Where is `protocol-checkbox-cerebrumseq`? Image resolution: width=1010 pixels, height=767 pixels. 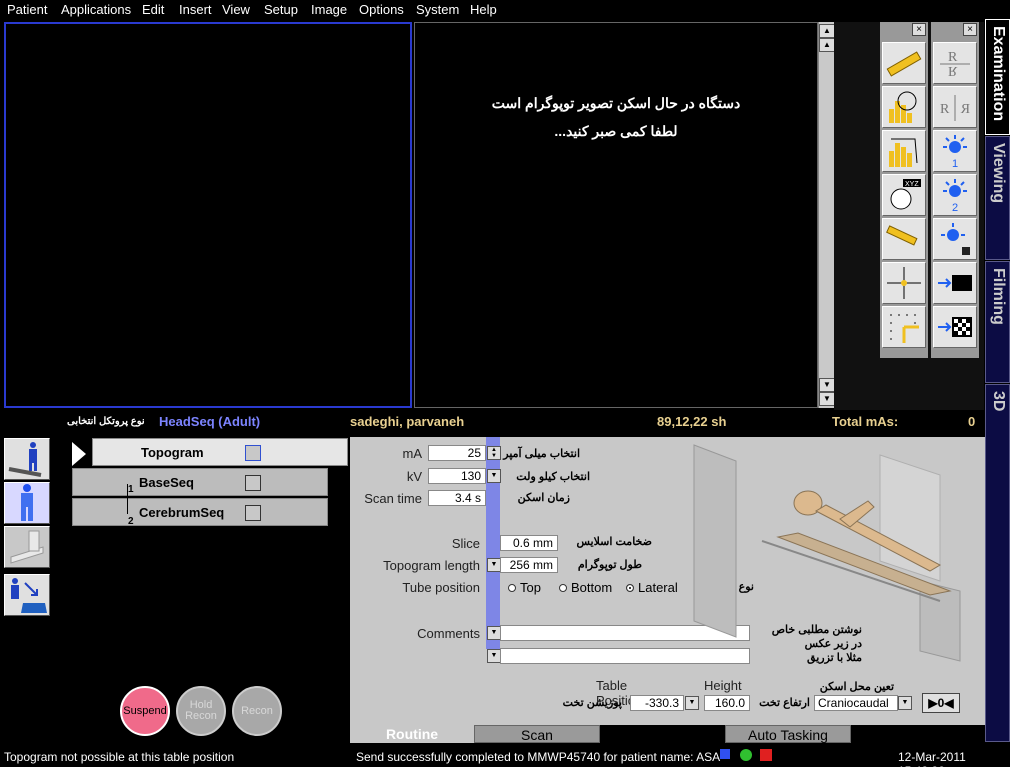 protocol-checkbox-cerebrumseq is located at coordinates (253, 513).